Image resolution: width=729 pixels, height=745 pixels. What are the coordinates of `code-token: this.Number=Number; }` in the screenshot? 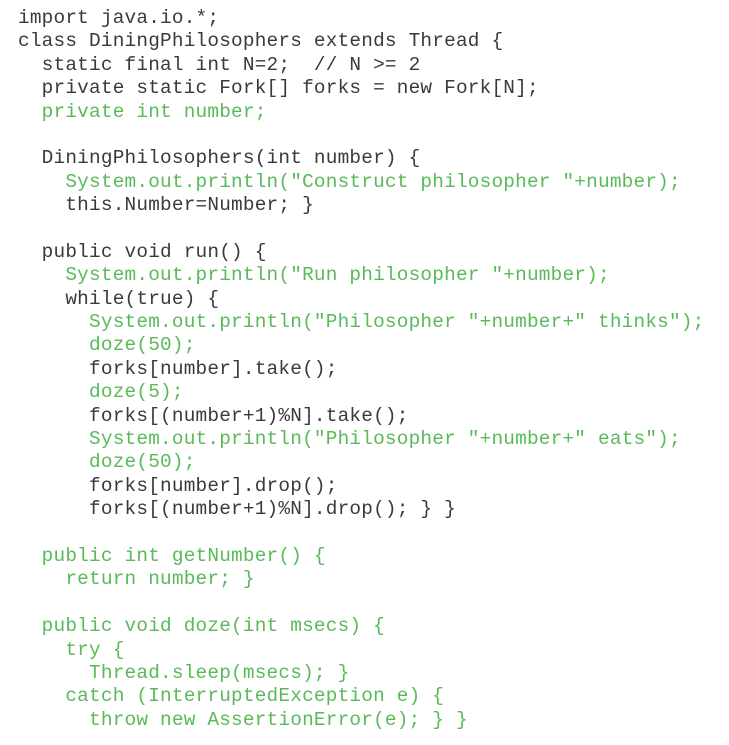 It's located at (166, 205).